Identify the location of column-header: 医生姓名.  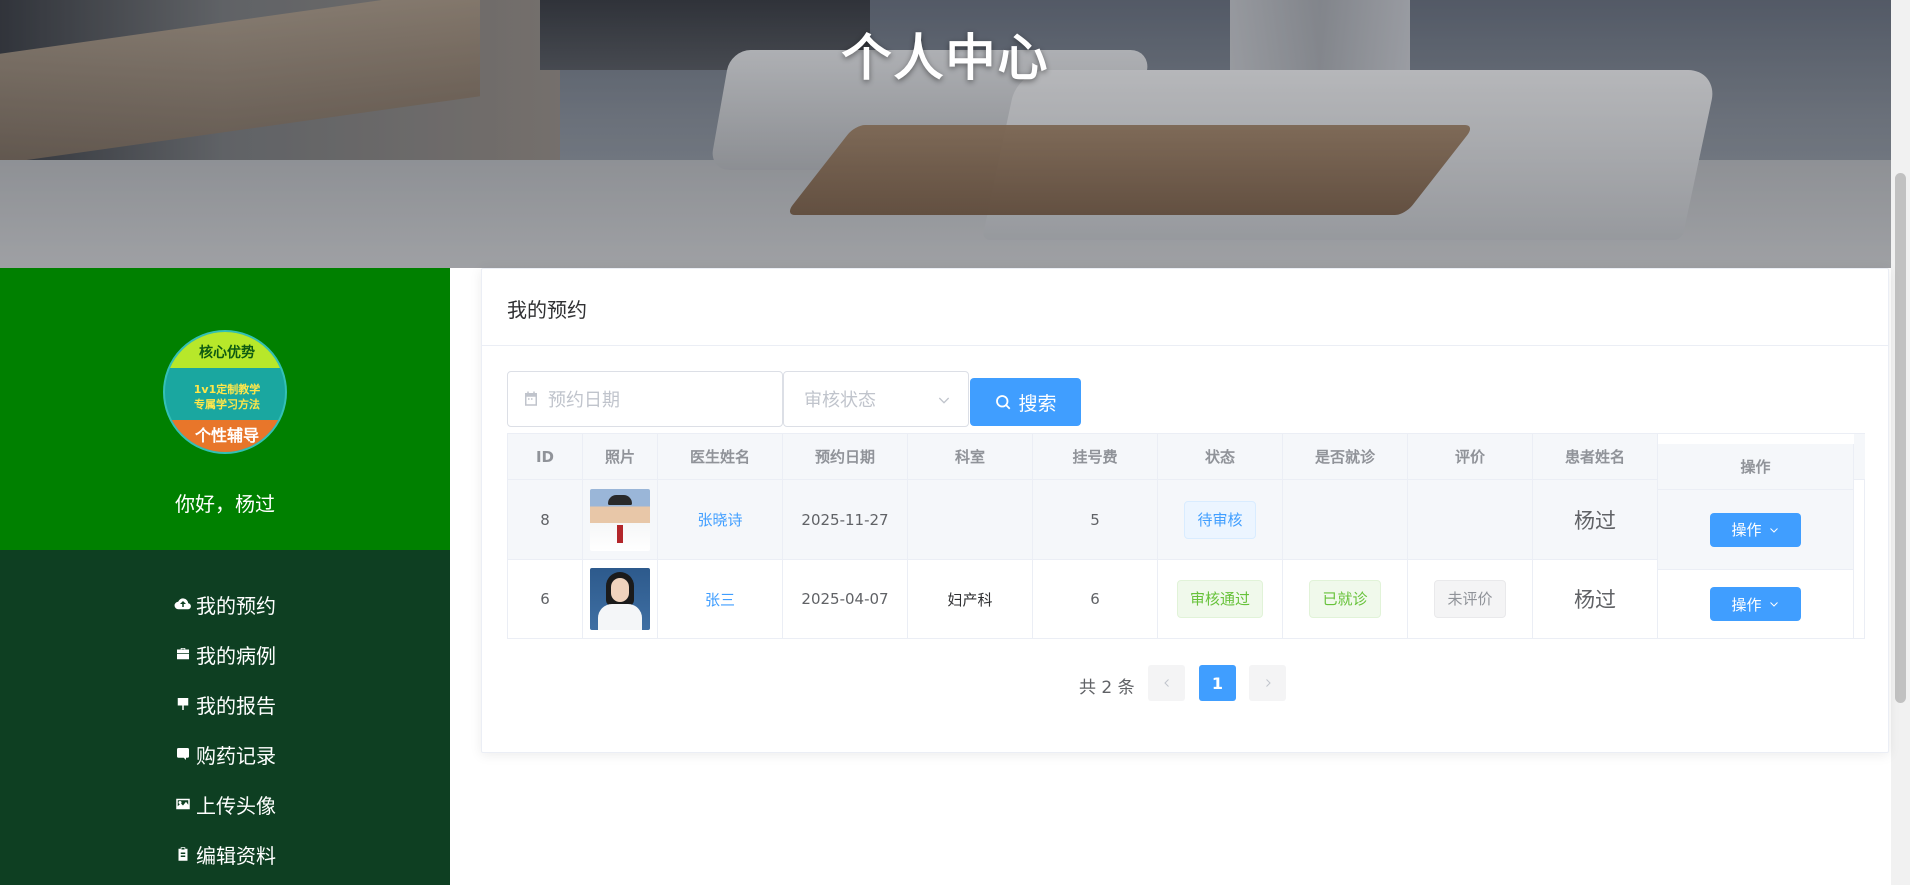
(720, 457).